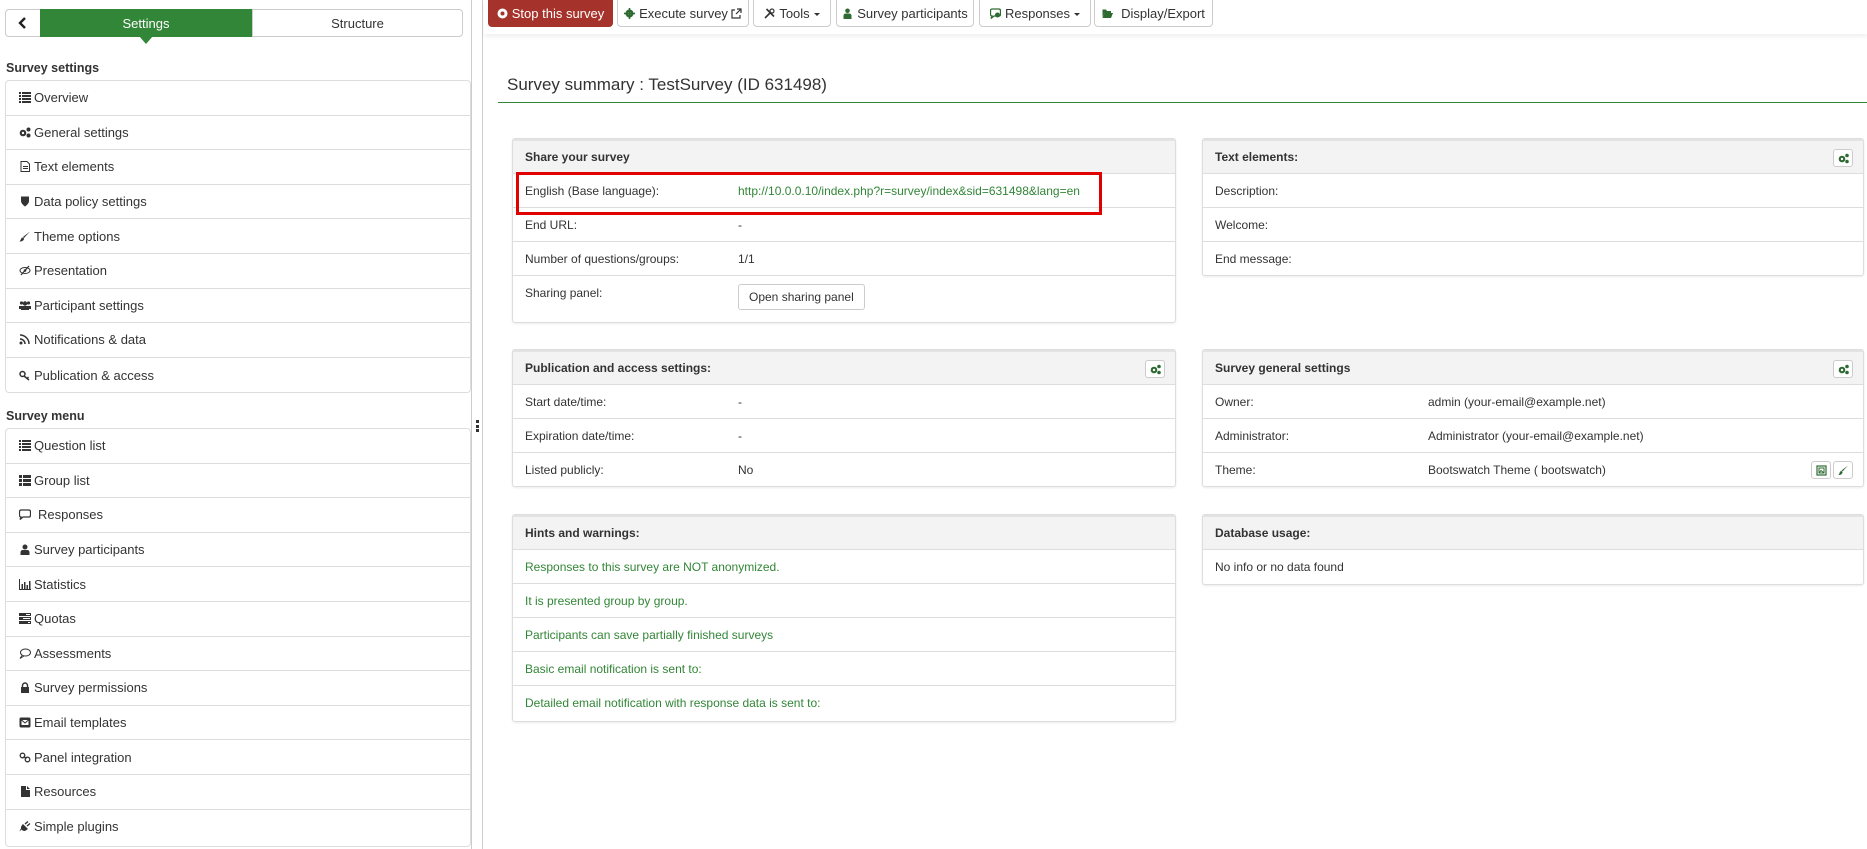  Describe the element at coordinates (1533, 191) in the screenshot. I see `text-row-description: Description:` at that location.